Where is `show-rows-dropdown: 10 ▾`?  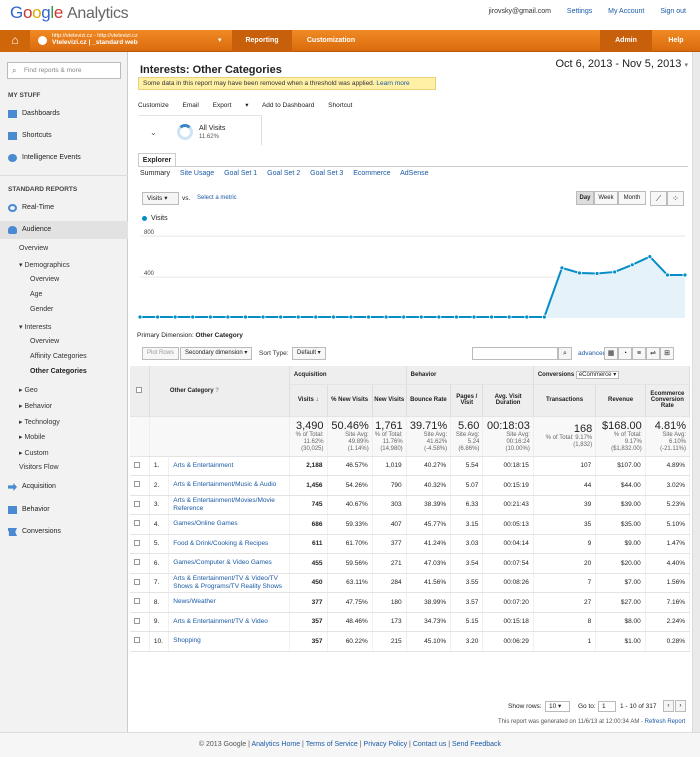
show-rows-dropdown: 10 ▾ is located at coordinates (557, 706).